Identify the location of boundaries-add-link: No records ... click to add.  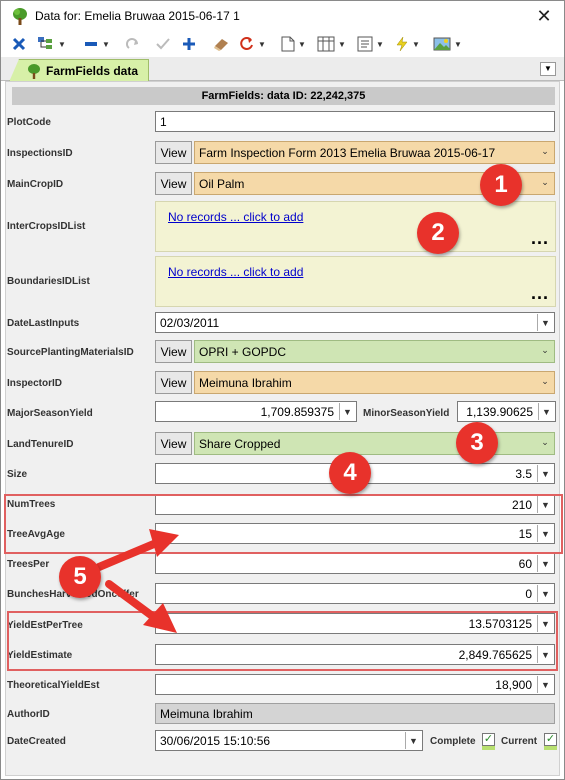
(235, 272).